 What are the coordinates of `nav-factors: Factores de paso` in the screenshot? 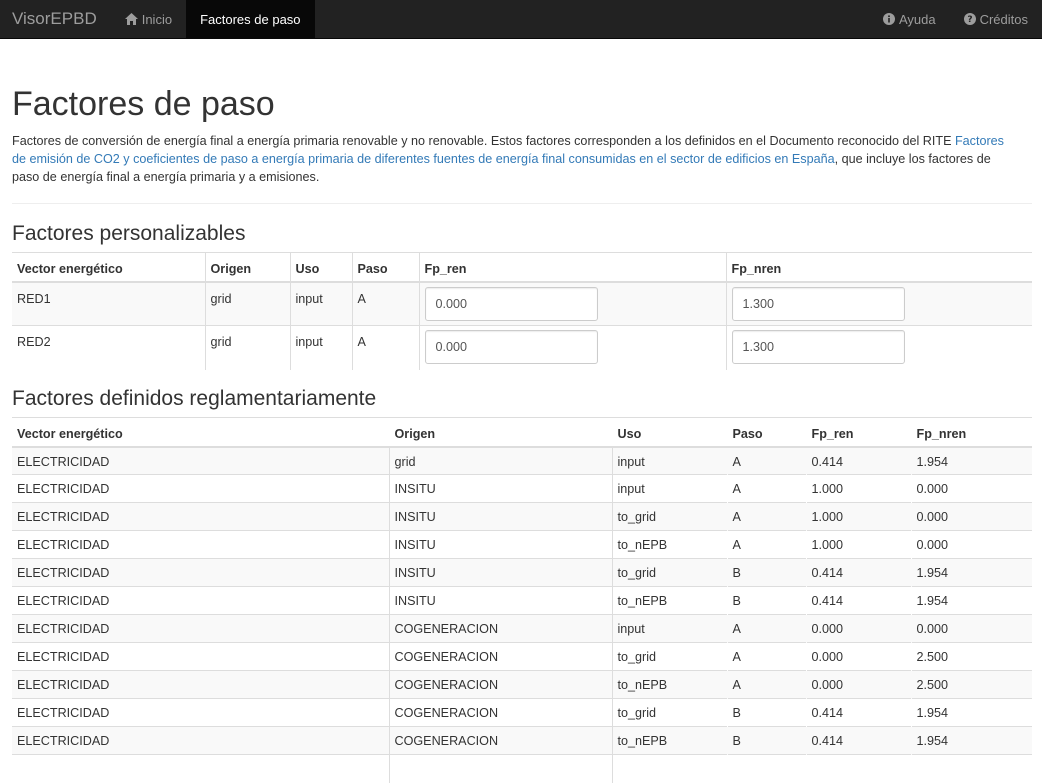 It's located at (250, 19).